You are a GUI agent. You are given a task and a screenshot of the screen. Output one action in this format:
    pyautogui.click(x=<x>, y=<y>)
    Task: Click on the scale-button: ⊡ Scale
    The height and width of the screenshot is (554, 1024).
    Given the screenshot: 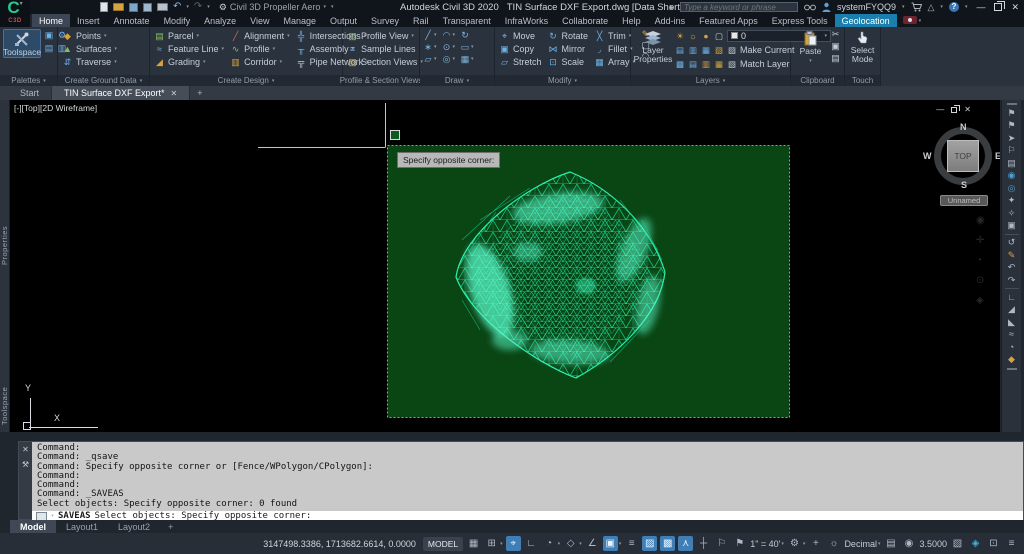 What is the action you would take?
    pyautogui.click(x=568, y=61)
    